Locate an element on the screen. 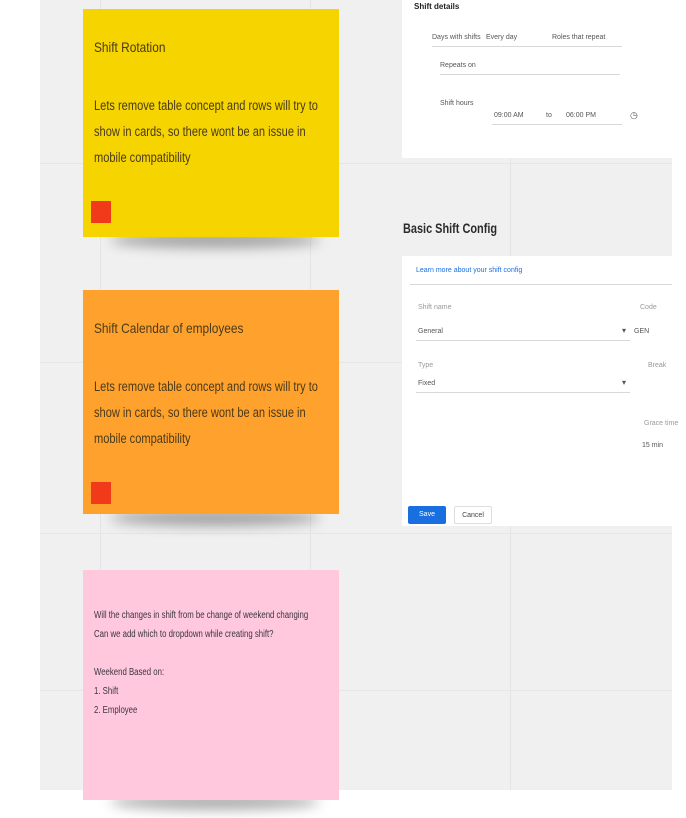 The width and height of the screenshot is (686, 818). field-label: Repeats on is located at coordinates (458, 65).